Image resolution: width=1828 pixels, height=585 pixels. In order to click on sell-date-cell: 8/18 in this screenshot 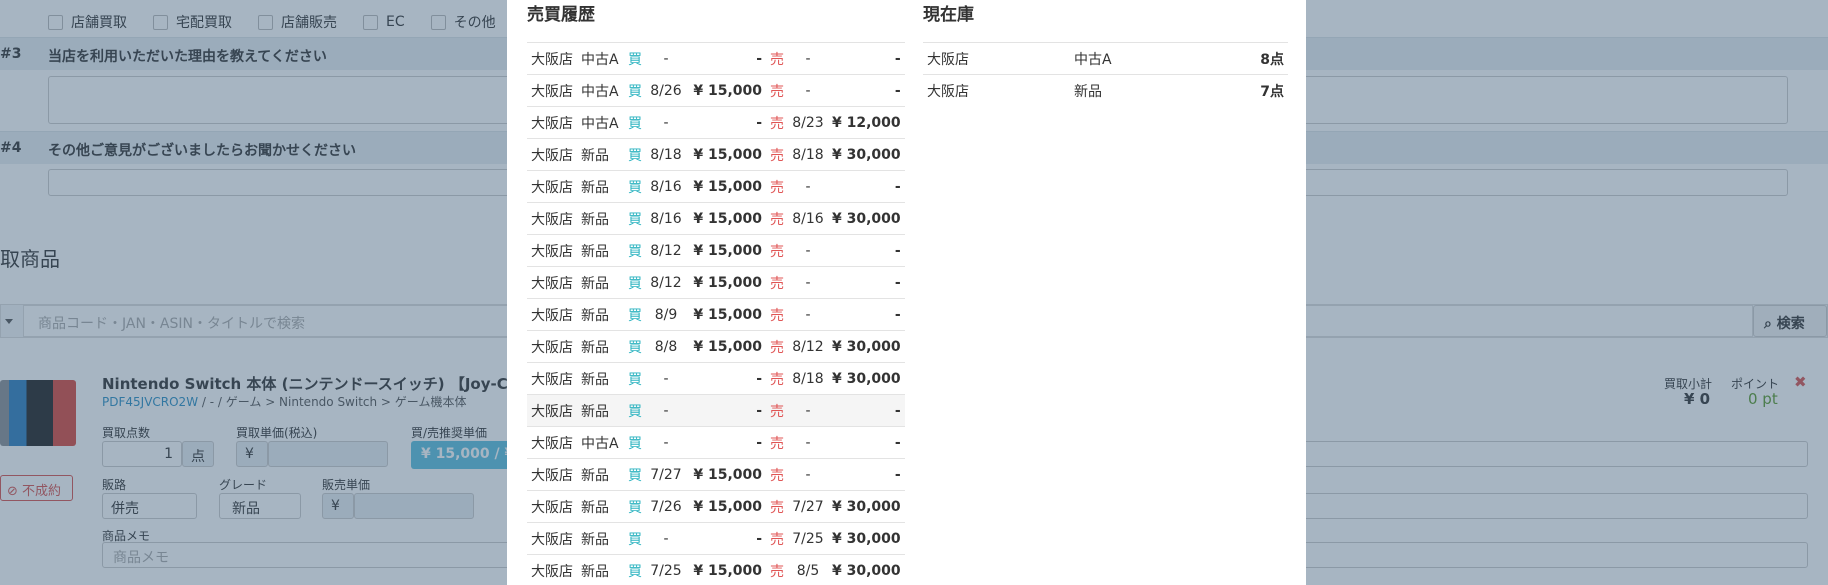, I will do `click(808, 154)`.